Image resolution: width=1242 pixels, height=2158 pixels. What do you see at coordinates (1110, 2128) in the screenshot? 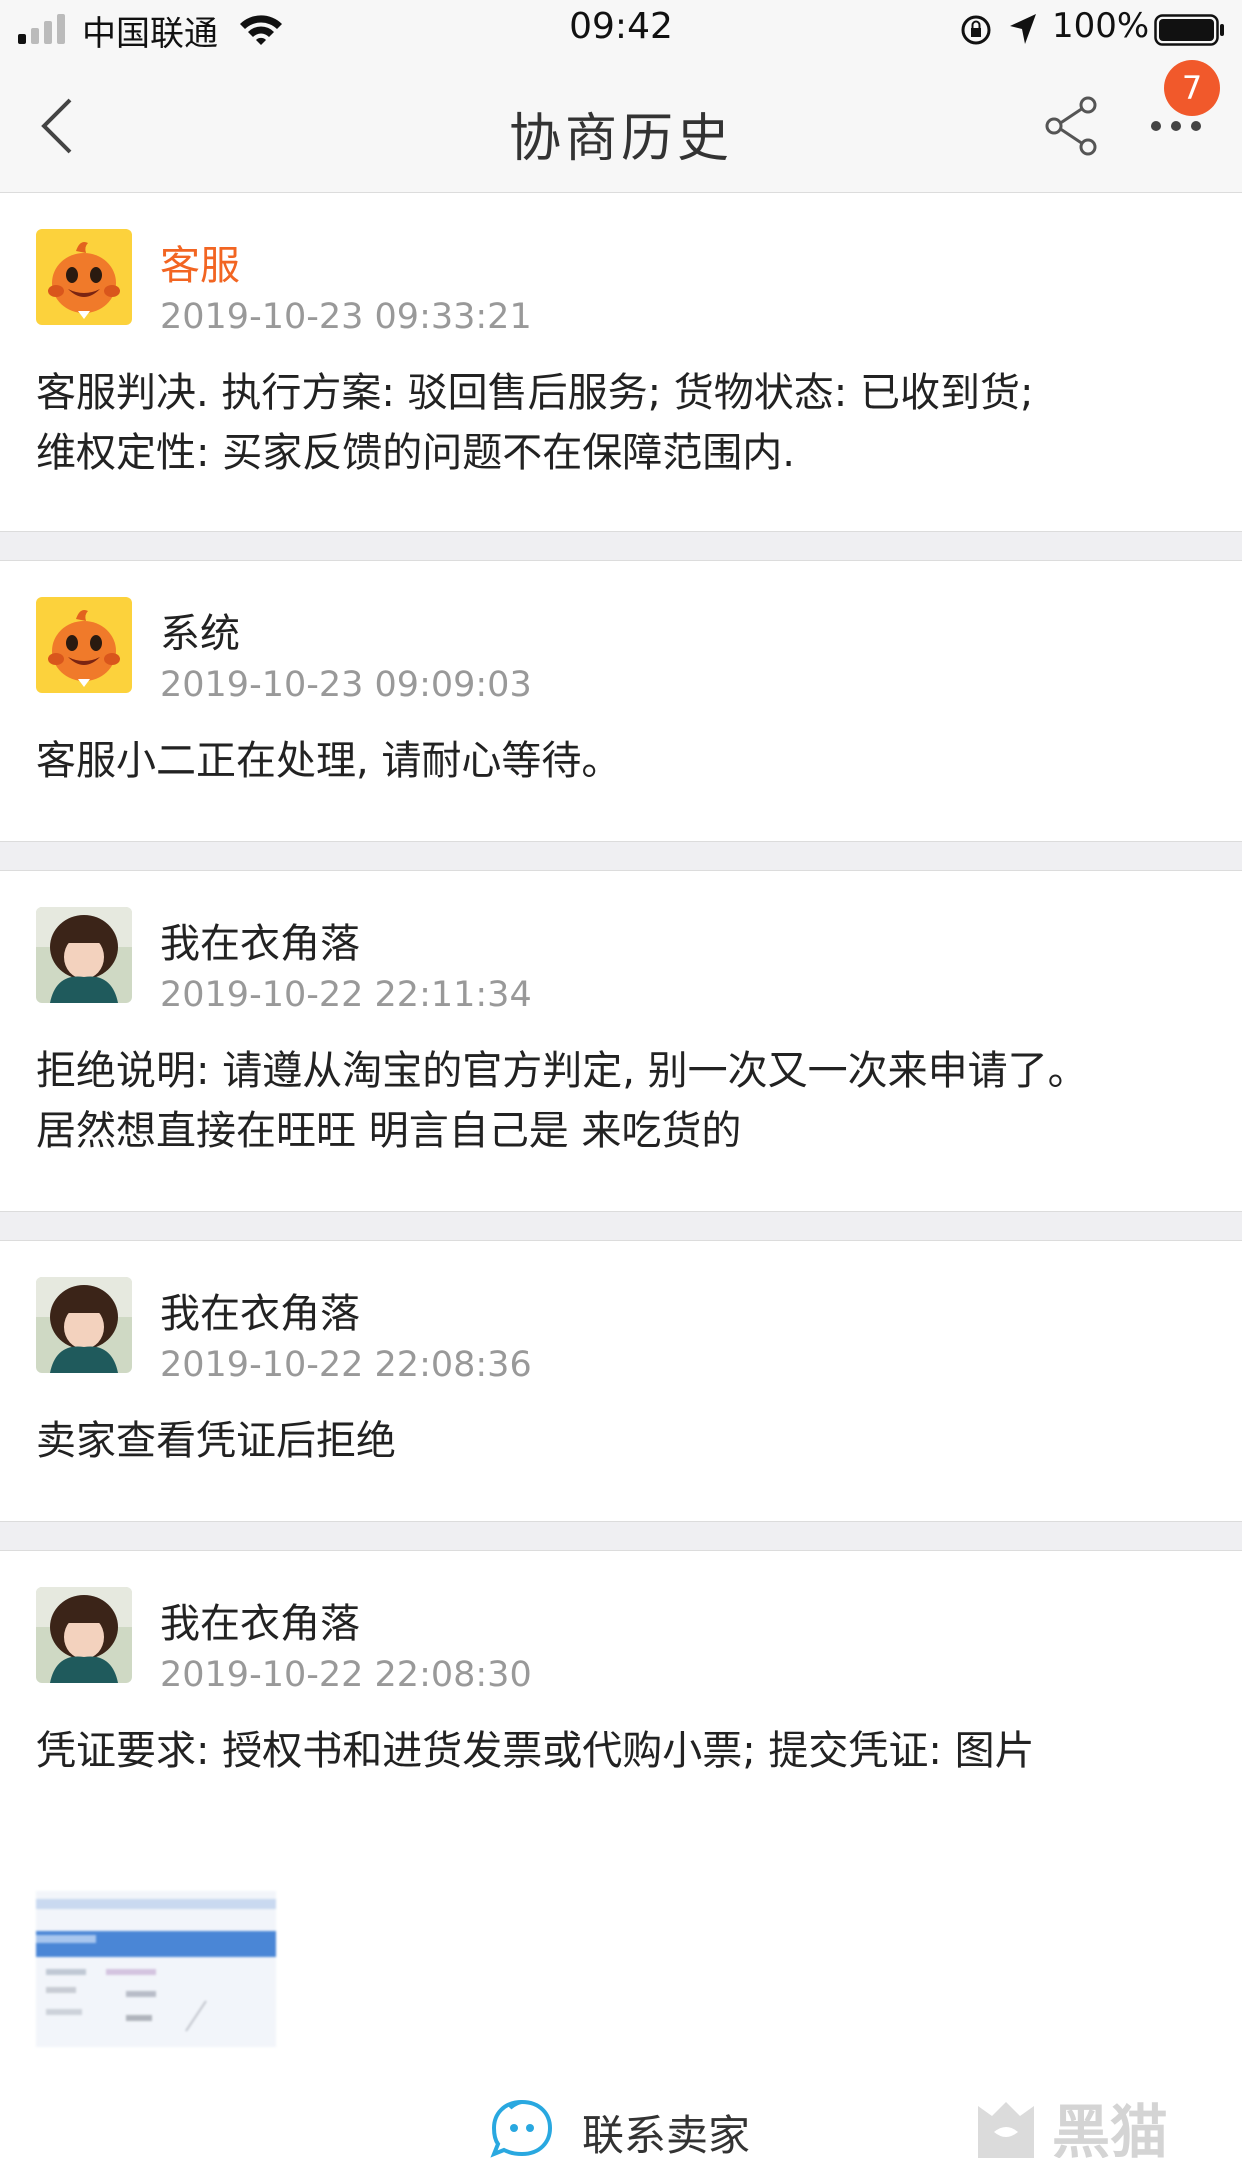
I see `watermark-text: 黑猫` at bounding box center [1110, 2128].